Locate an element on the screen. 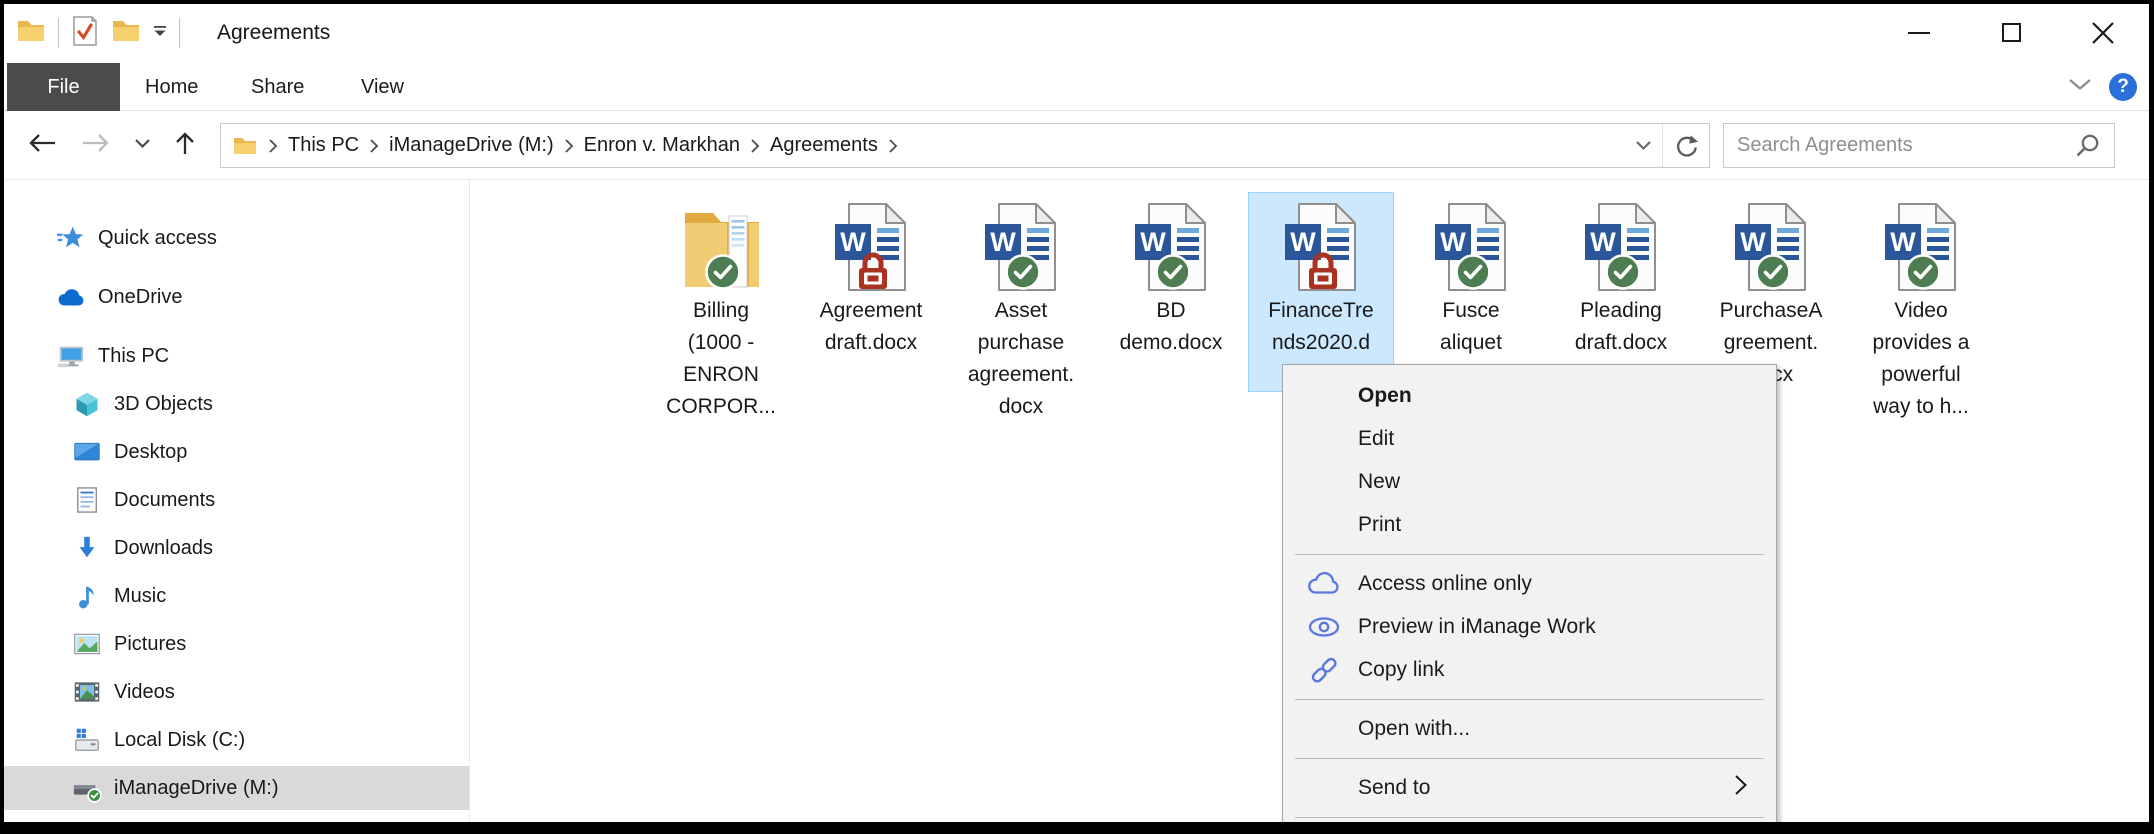  menu-item-print: Print is located at coordinates (1529, 524).